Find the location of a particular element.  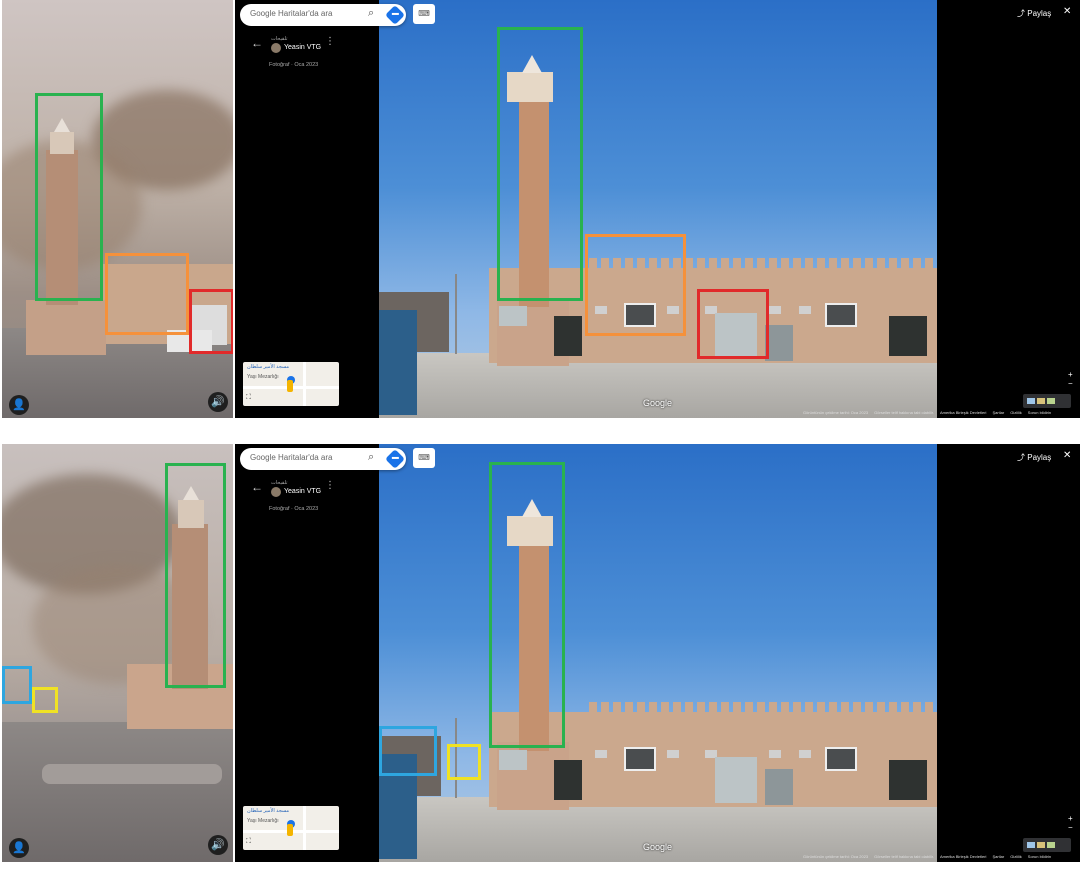

curb is located at coordinates (132, 774).